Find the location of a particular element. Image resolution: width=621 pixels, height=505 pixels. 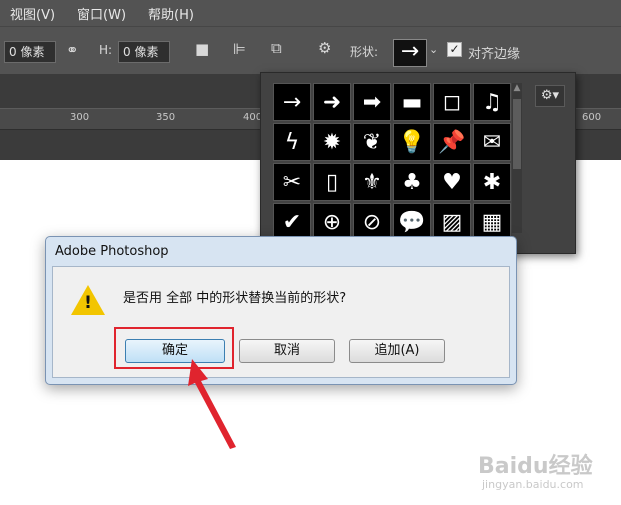

shape-puzzle: ✱ is located at coordinates (492, 182).